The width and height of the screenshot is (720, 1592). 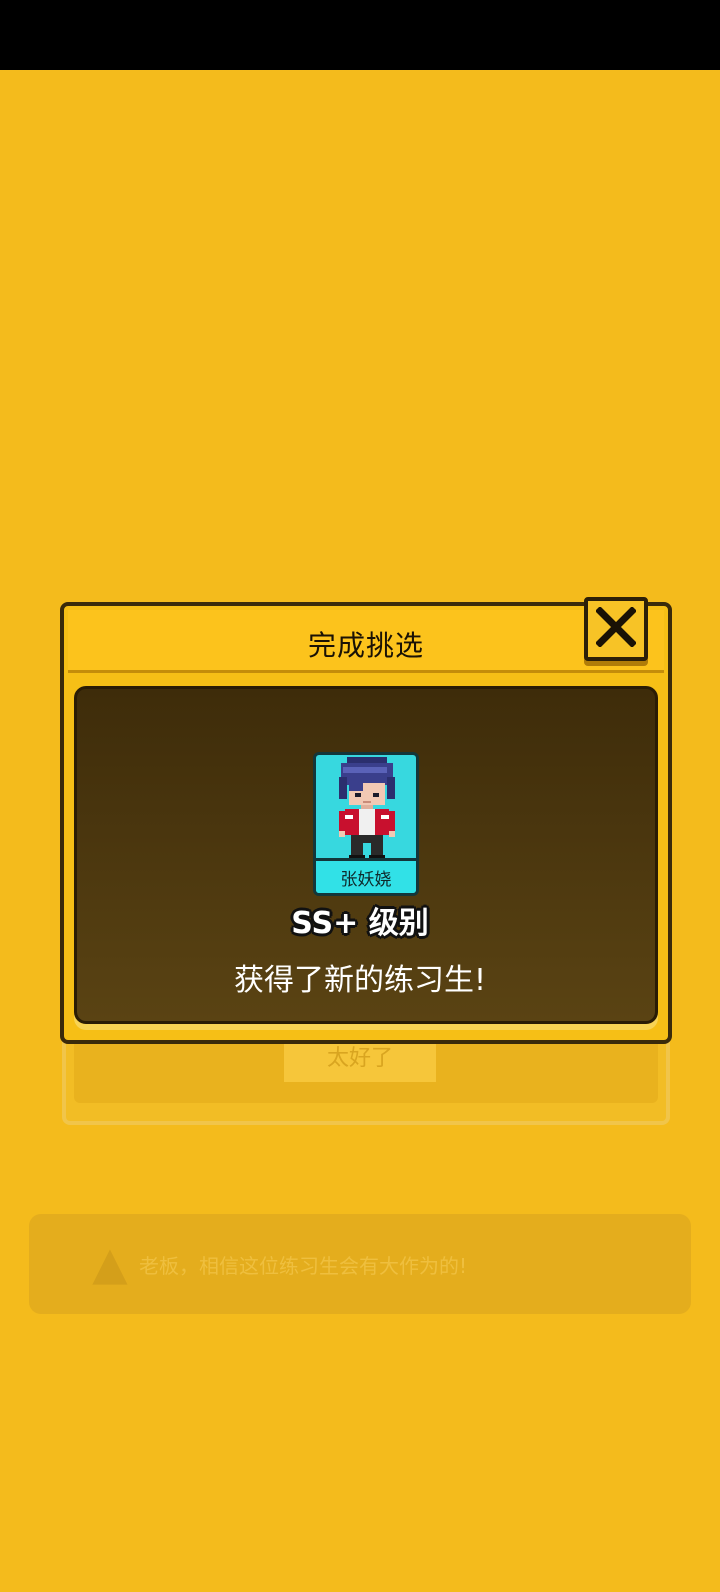 I want to click on trainee-grade: SS+ 级别, so click(x=360, y=923).